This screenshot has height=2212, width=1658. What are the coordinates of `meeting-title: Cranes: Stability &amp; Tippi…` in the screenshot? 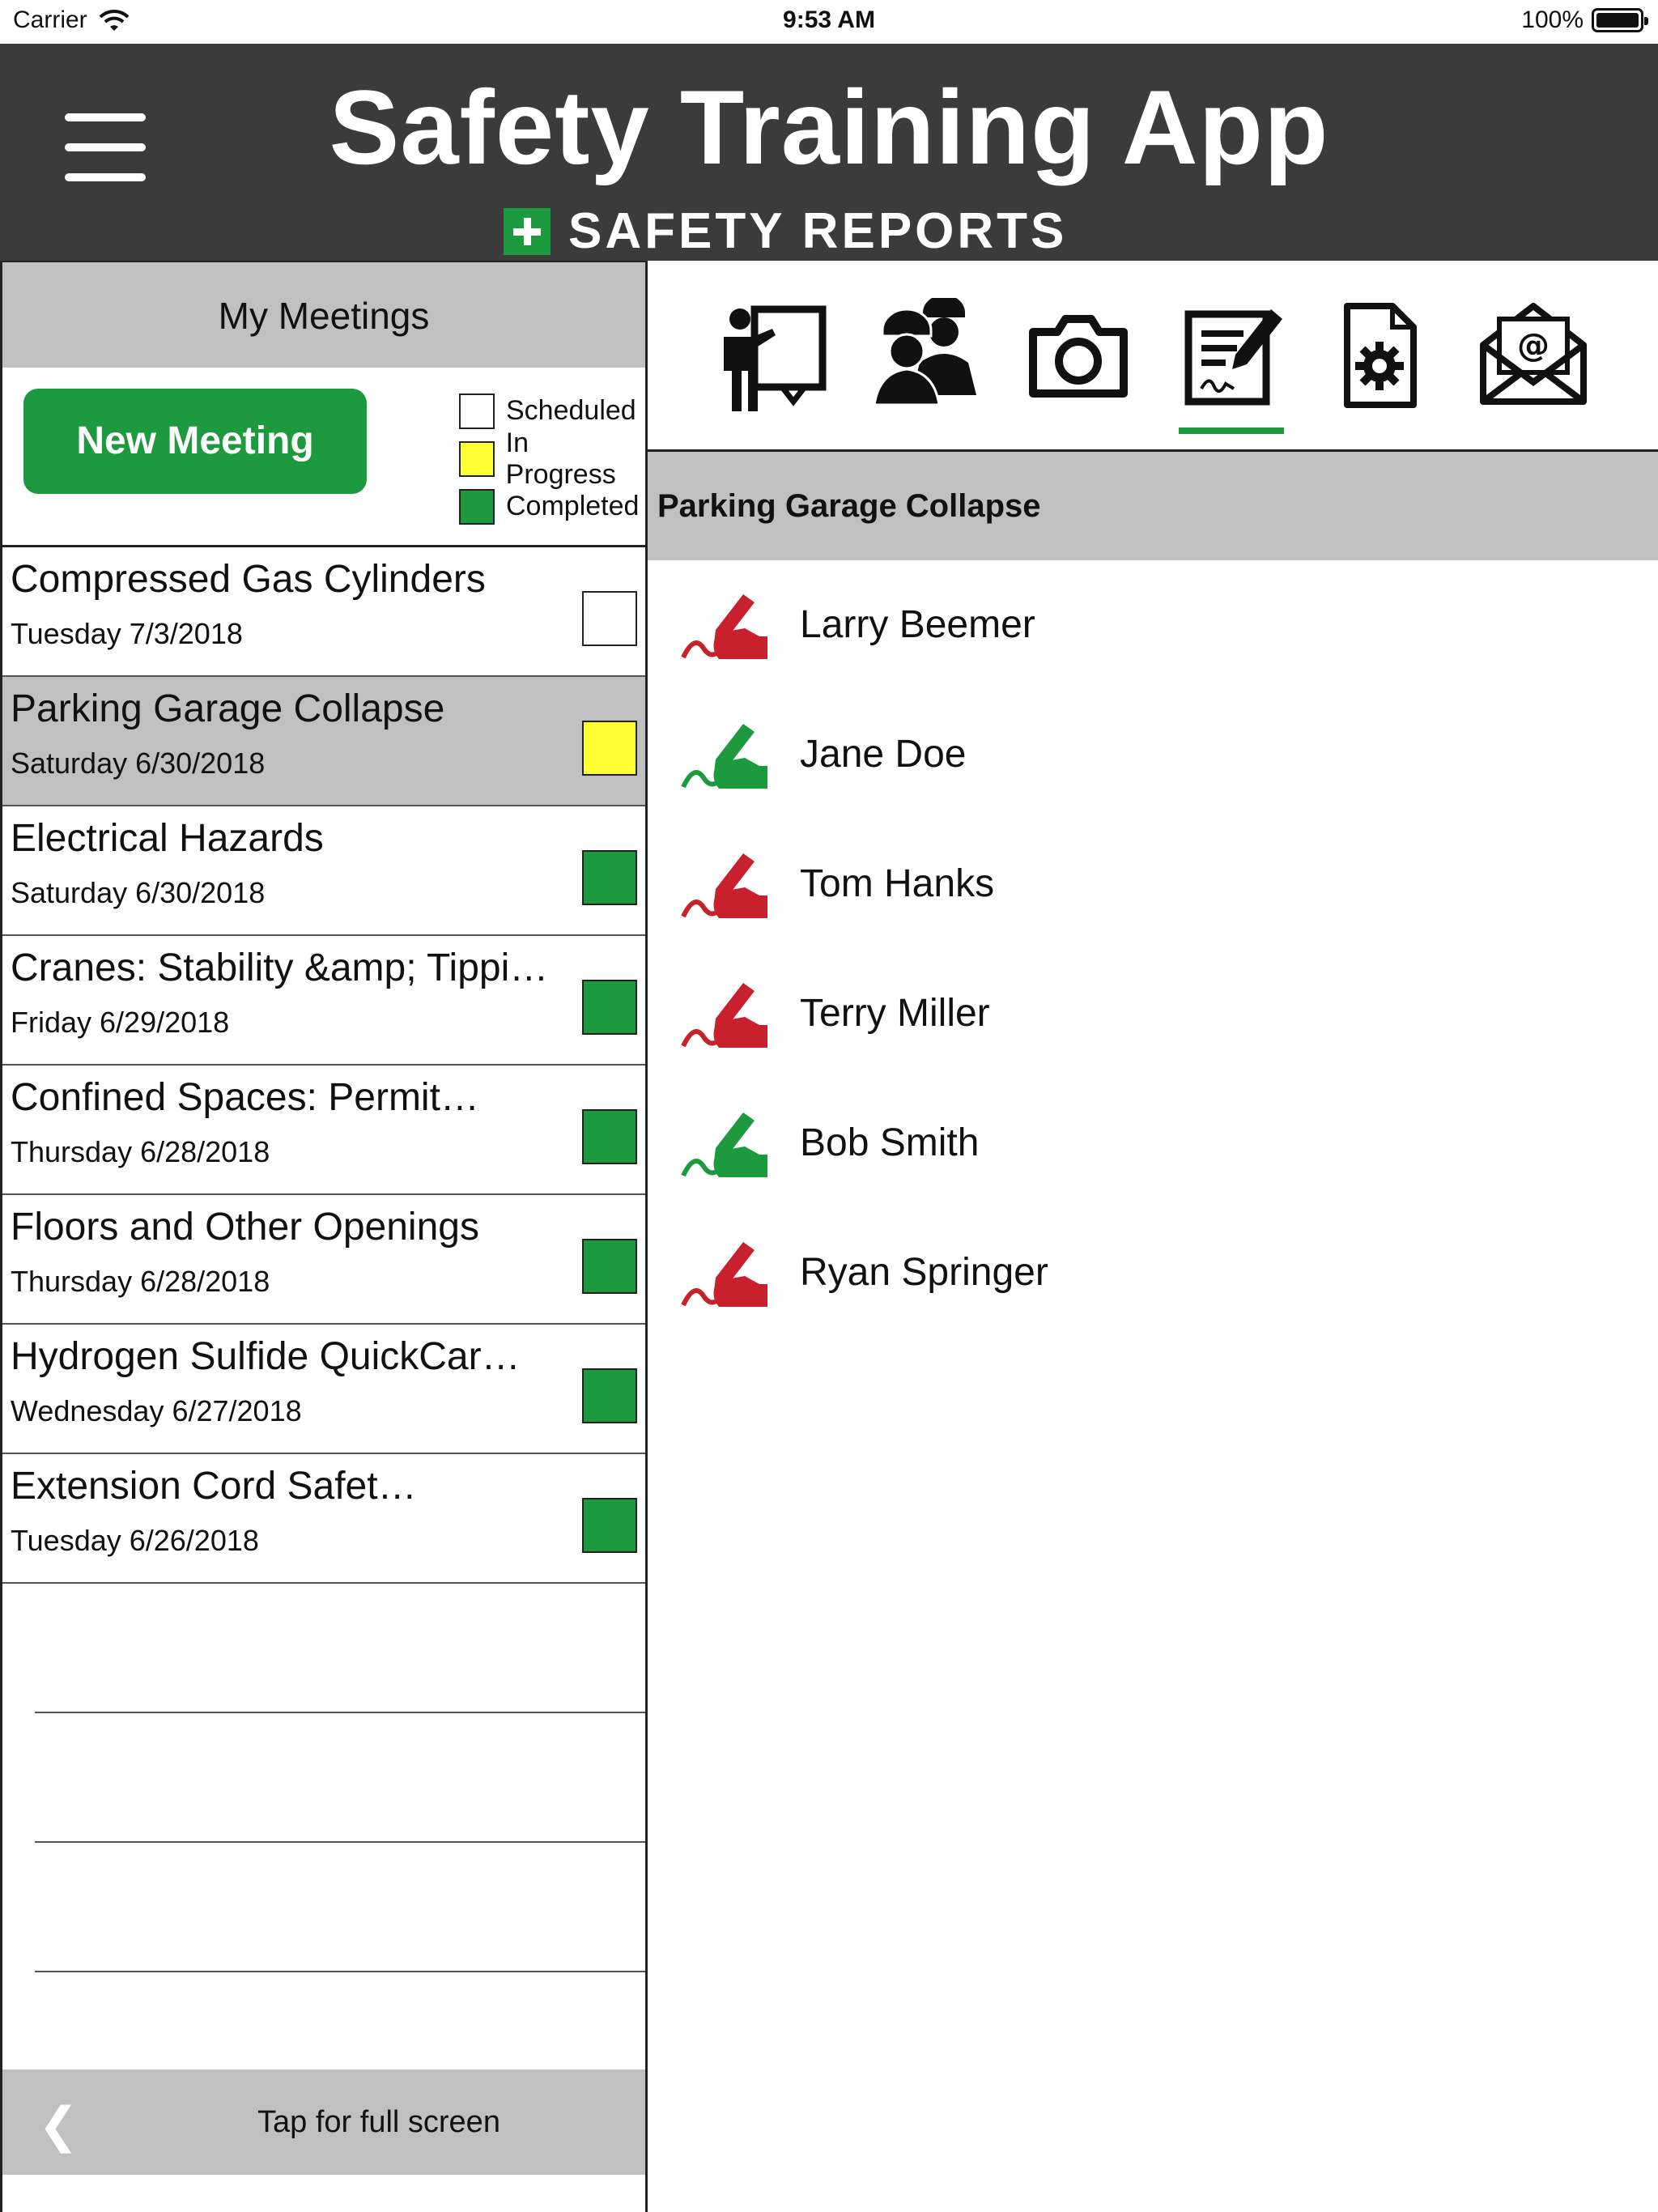 It's located at (280, 968).